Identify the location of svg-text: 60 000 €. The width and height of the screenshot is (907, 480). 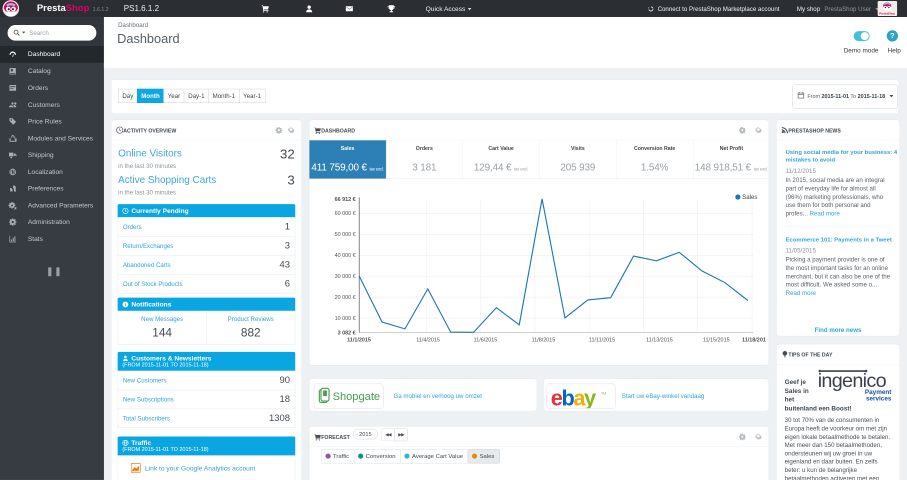
(345, 214).